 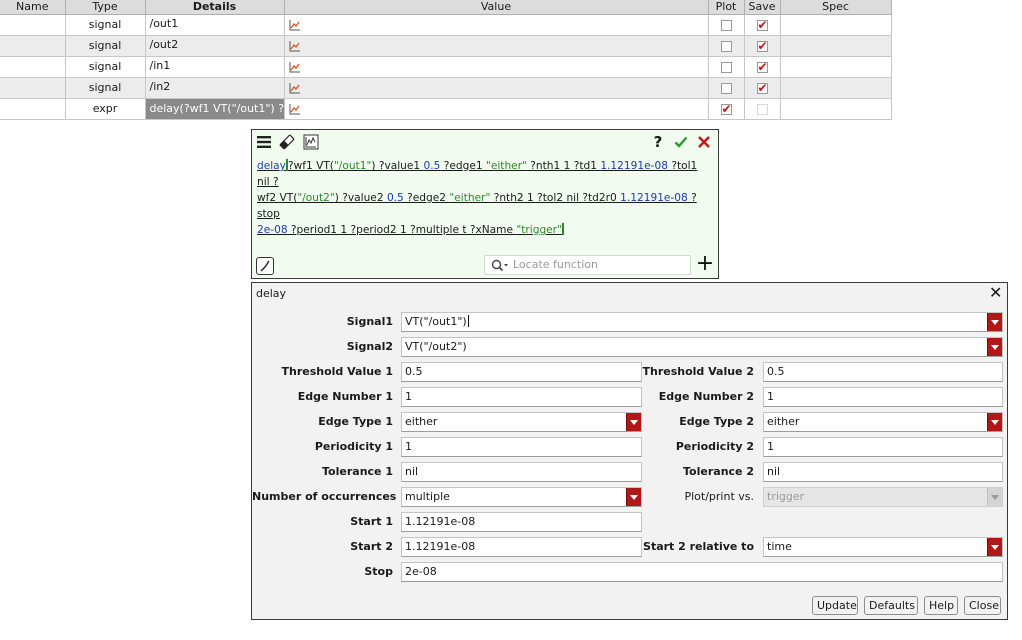 I want to click on table-row: signal /in2 ✔, so click(x=446, y=88).